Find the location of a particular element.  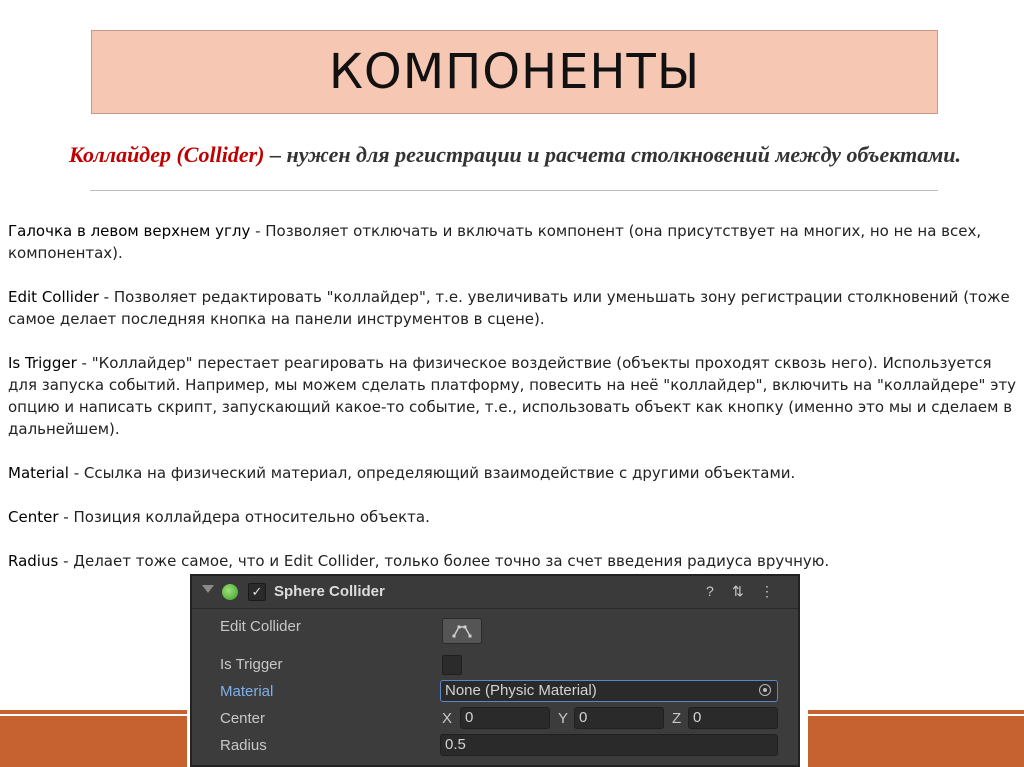

presets-icon: ⇅ is located at coordinates (738, 591).